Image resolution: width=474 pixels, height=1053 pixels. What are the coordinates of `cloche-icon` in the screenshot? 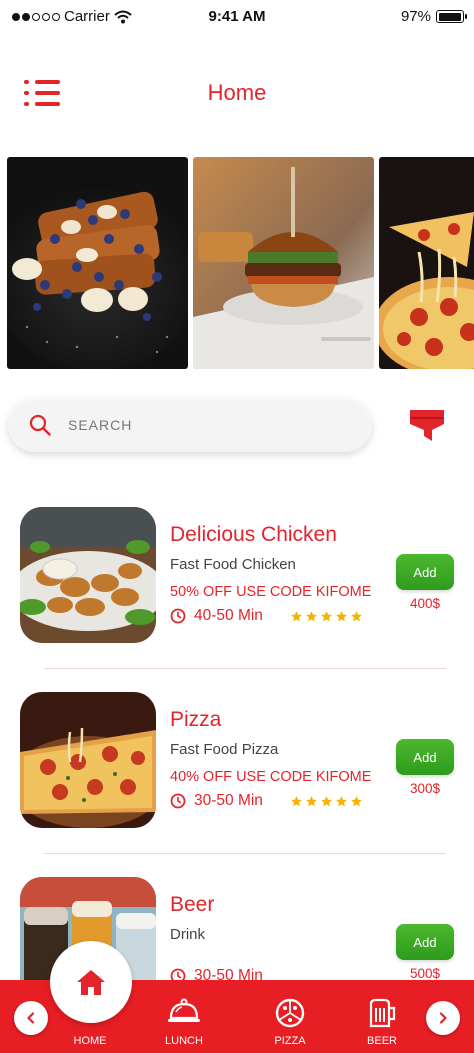 It's located at (184, 1010).